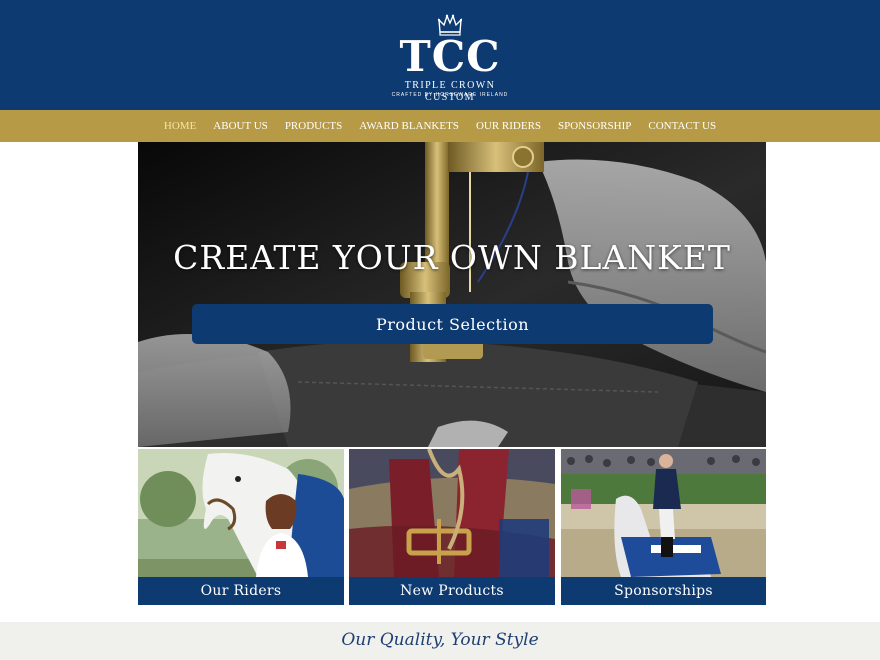 This screenshot has width=880, height=660. What do you see at coordinates (663, 591) in the screenshot?
I see `tile-label-sponsorships: Sponsorships` at bounding box center [663, 591].